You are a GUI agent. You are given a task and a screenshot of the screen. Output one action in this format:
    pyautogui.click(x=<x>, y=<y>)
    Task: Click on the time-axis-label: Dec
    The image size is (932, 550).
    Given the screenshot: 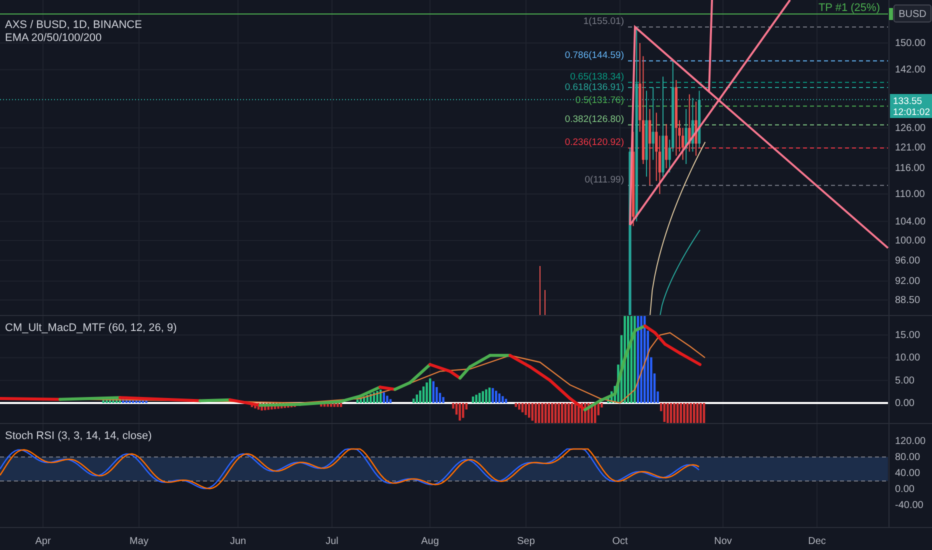 What is the action you would take?
    pyautogui.click(x=817, y=541)
    